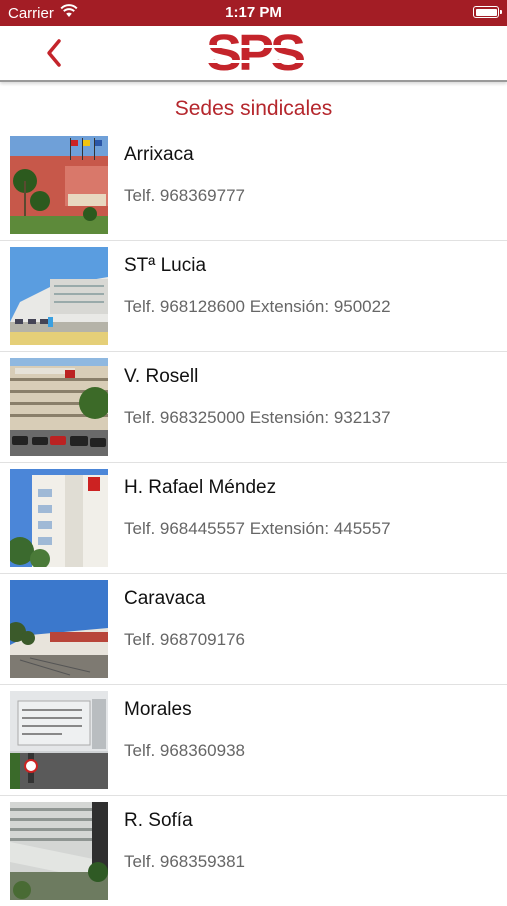 The image size is (507, 906). I want to click on chevron-left-icon, so click(54, 53).